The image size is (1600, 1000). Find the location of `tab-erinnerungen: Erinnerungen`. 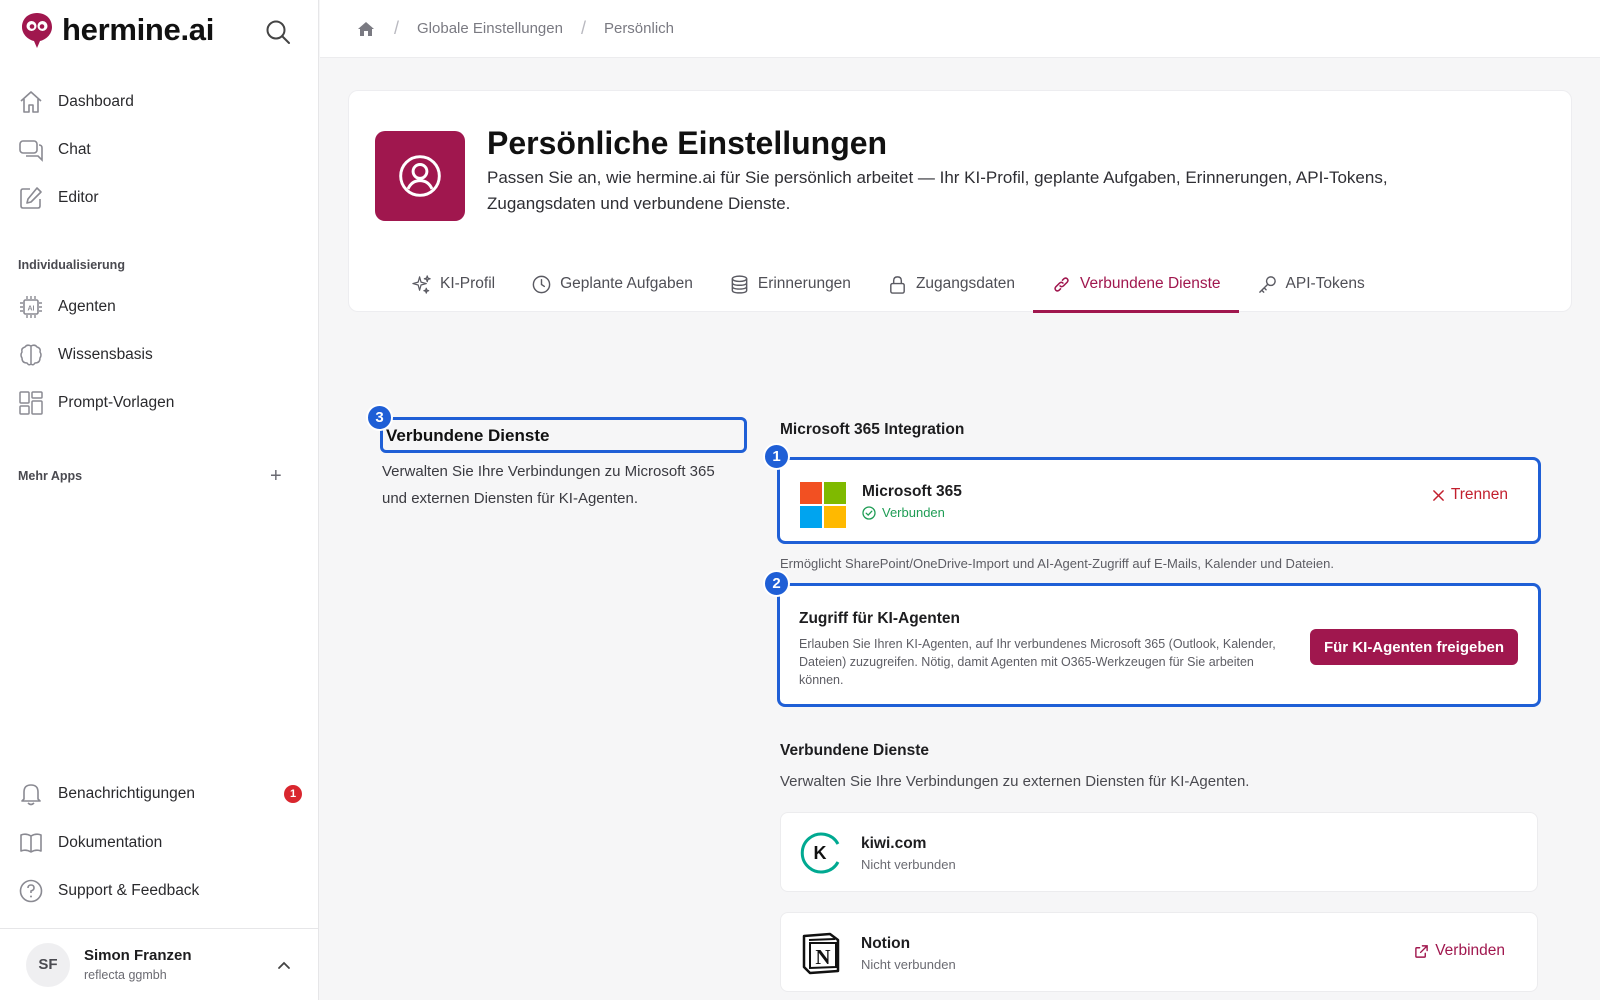

tab-erinnerungen: Erinnerungen is located at coordinates (790, 284).